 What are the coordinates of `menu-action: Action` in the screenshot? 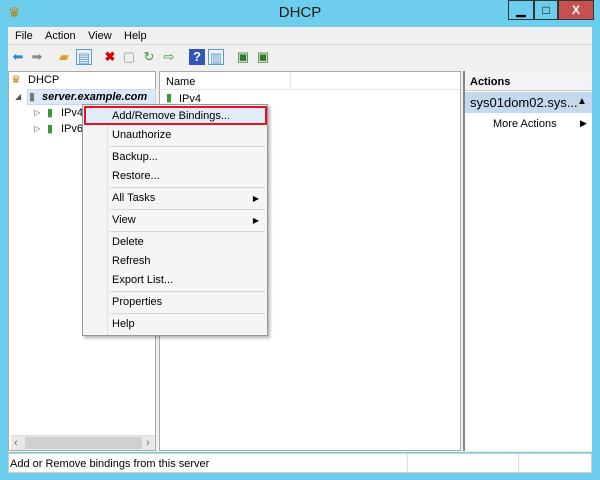 It's located at (60, 36).